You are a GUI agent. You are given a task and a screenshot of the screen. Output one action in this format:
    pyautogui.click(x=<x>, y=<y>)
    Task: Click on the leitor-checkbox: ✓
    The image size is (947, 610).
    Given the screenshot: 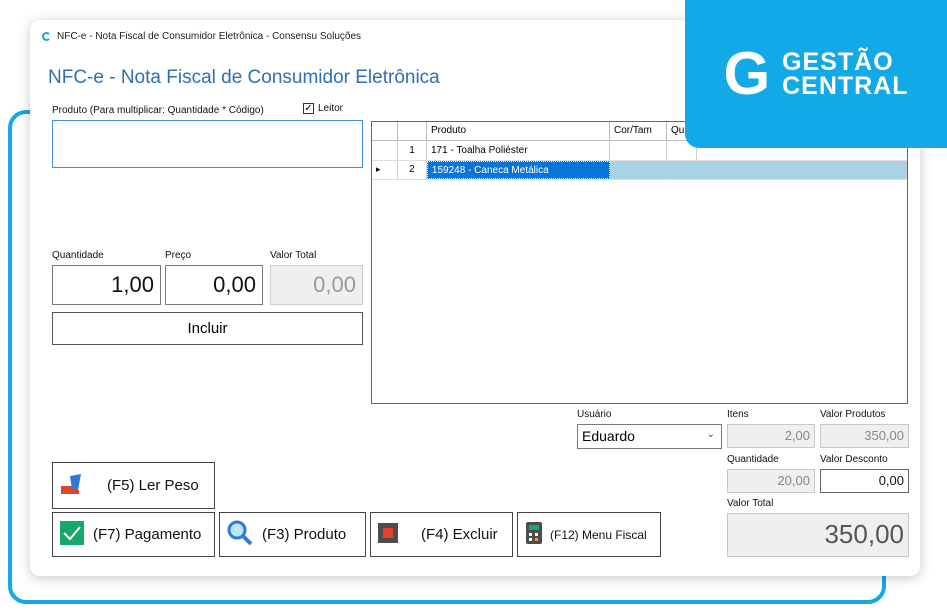 What is the action you would take?
    pyautogui.click(x=308, y=108)
    